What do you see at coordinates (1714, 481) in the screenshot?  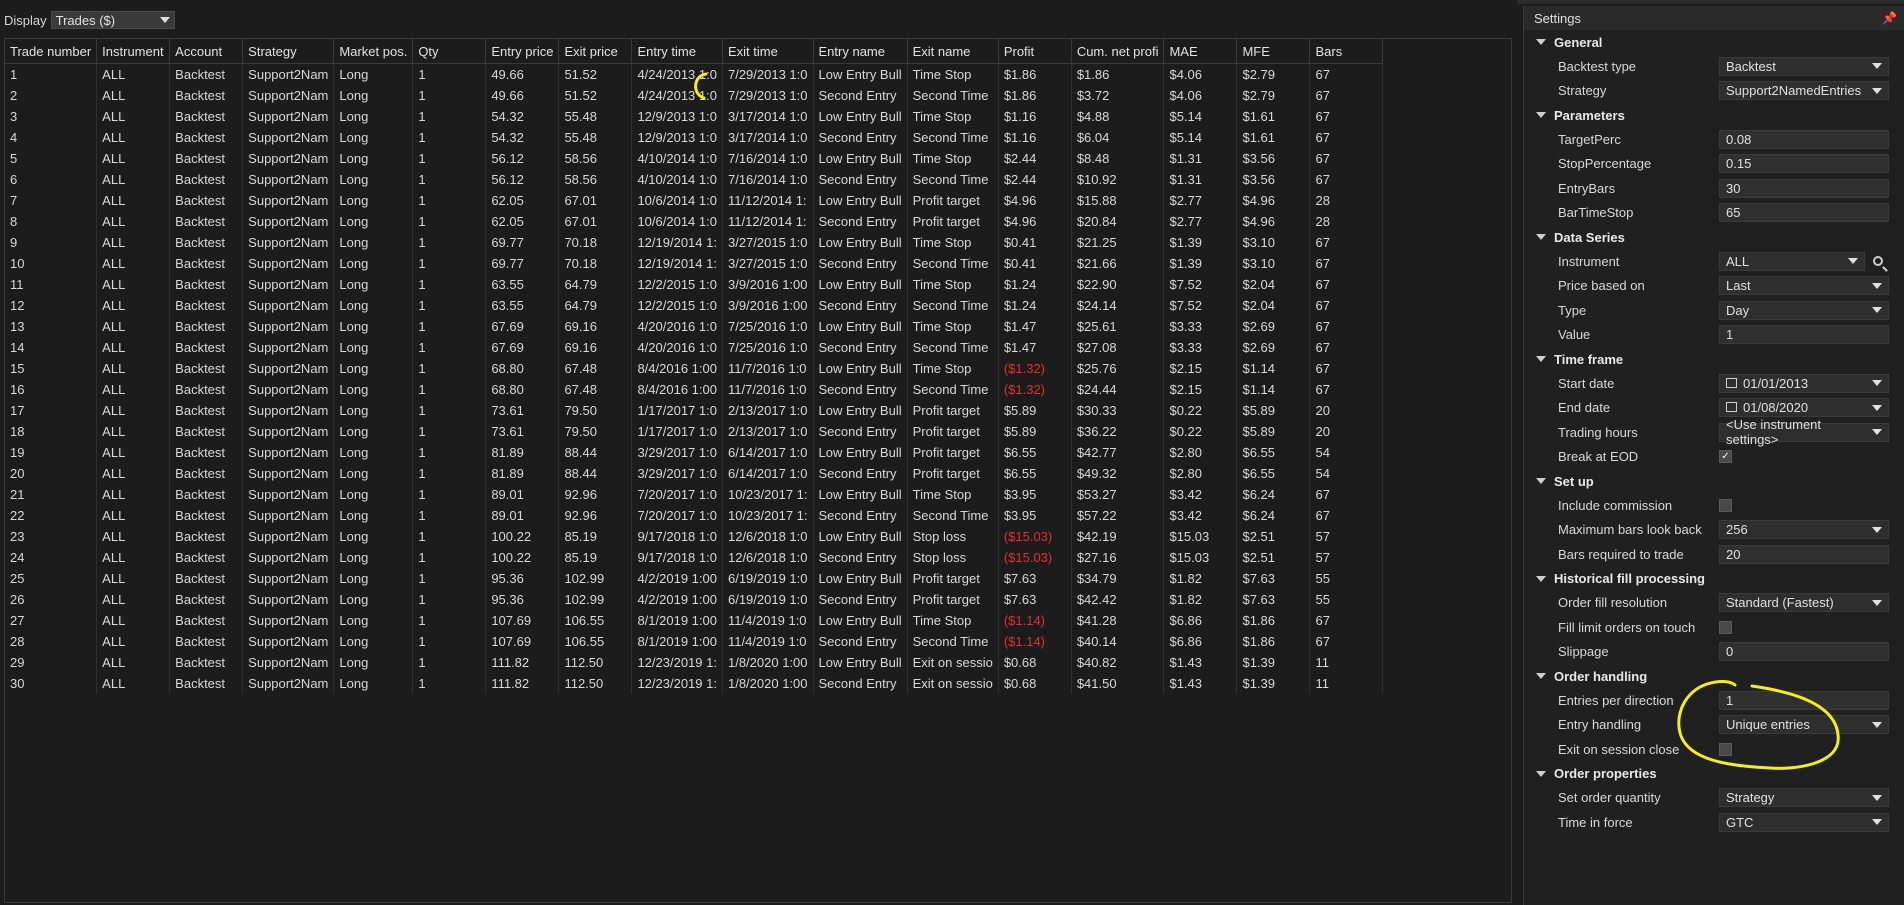 I see `settings-section-header: Set up` at bounding box center [1714, 481].